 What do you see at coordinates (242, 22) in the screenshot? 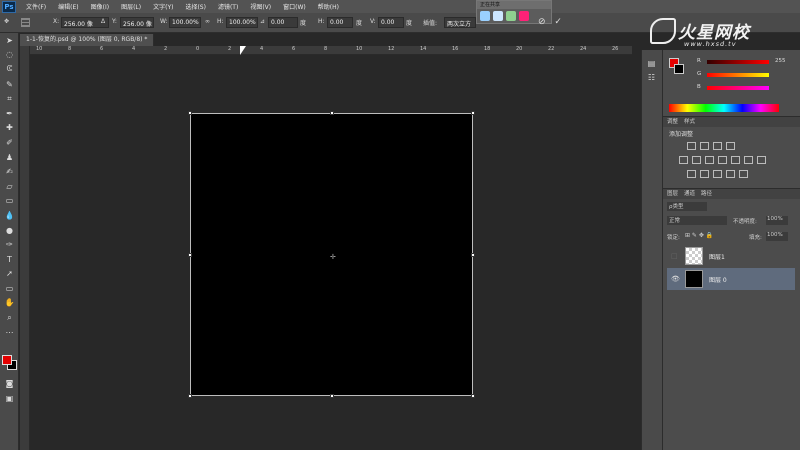
I see `h-field: 100.00%` at bounding box center [242, 22].